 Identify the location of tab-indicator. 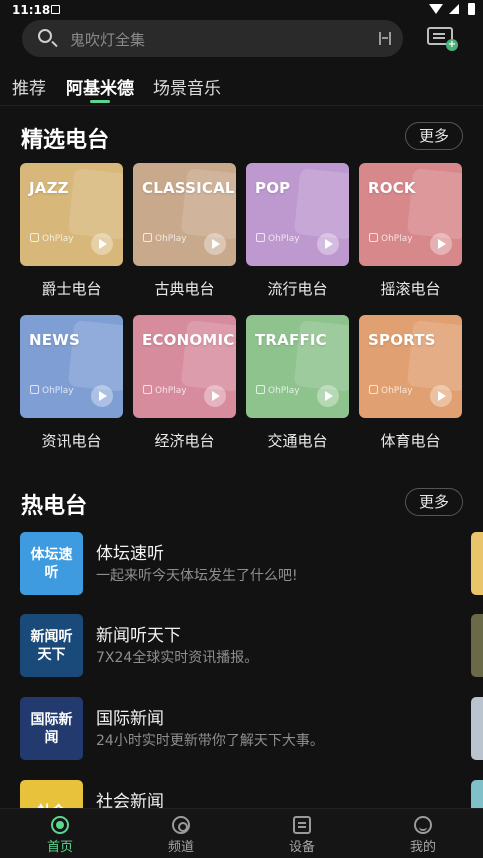
(100, 101).